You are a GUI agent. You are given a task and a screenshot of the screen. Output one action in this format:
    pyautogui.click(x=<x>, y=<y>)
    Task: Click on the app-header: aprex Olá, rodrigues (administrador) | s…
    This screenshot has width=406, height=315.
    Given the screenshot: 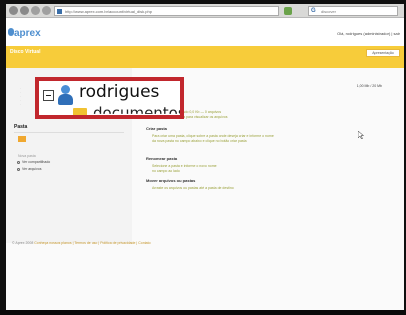 What is the action you would take?
    pyautogui.click(x=205, y=36)
    